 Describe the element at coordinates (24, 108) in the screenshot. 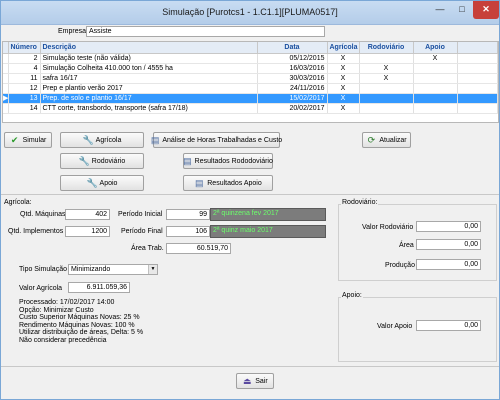

I see `cell-numero: 14` at that location.